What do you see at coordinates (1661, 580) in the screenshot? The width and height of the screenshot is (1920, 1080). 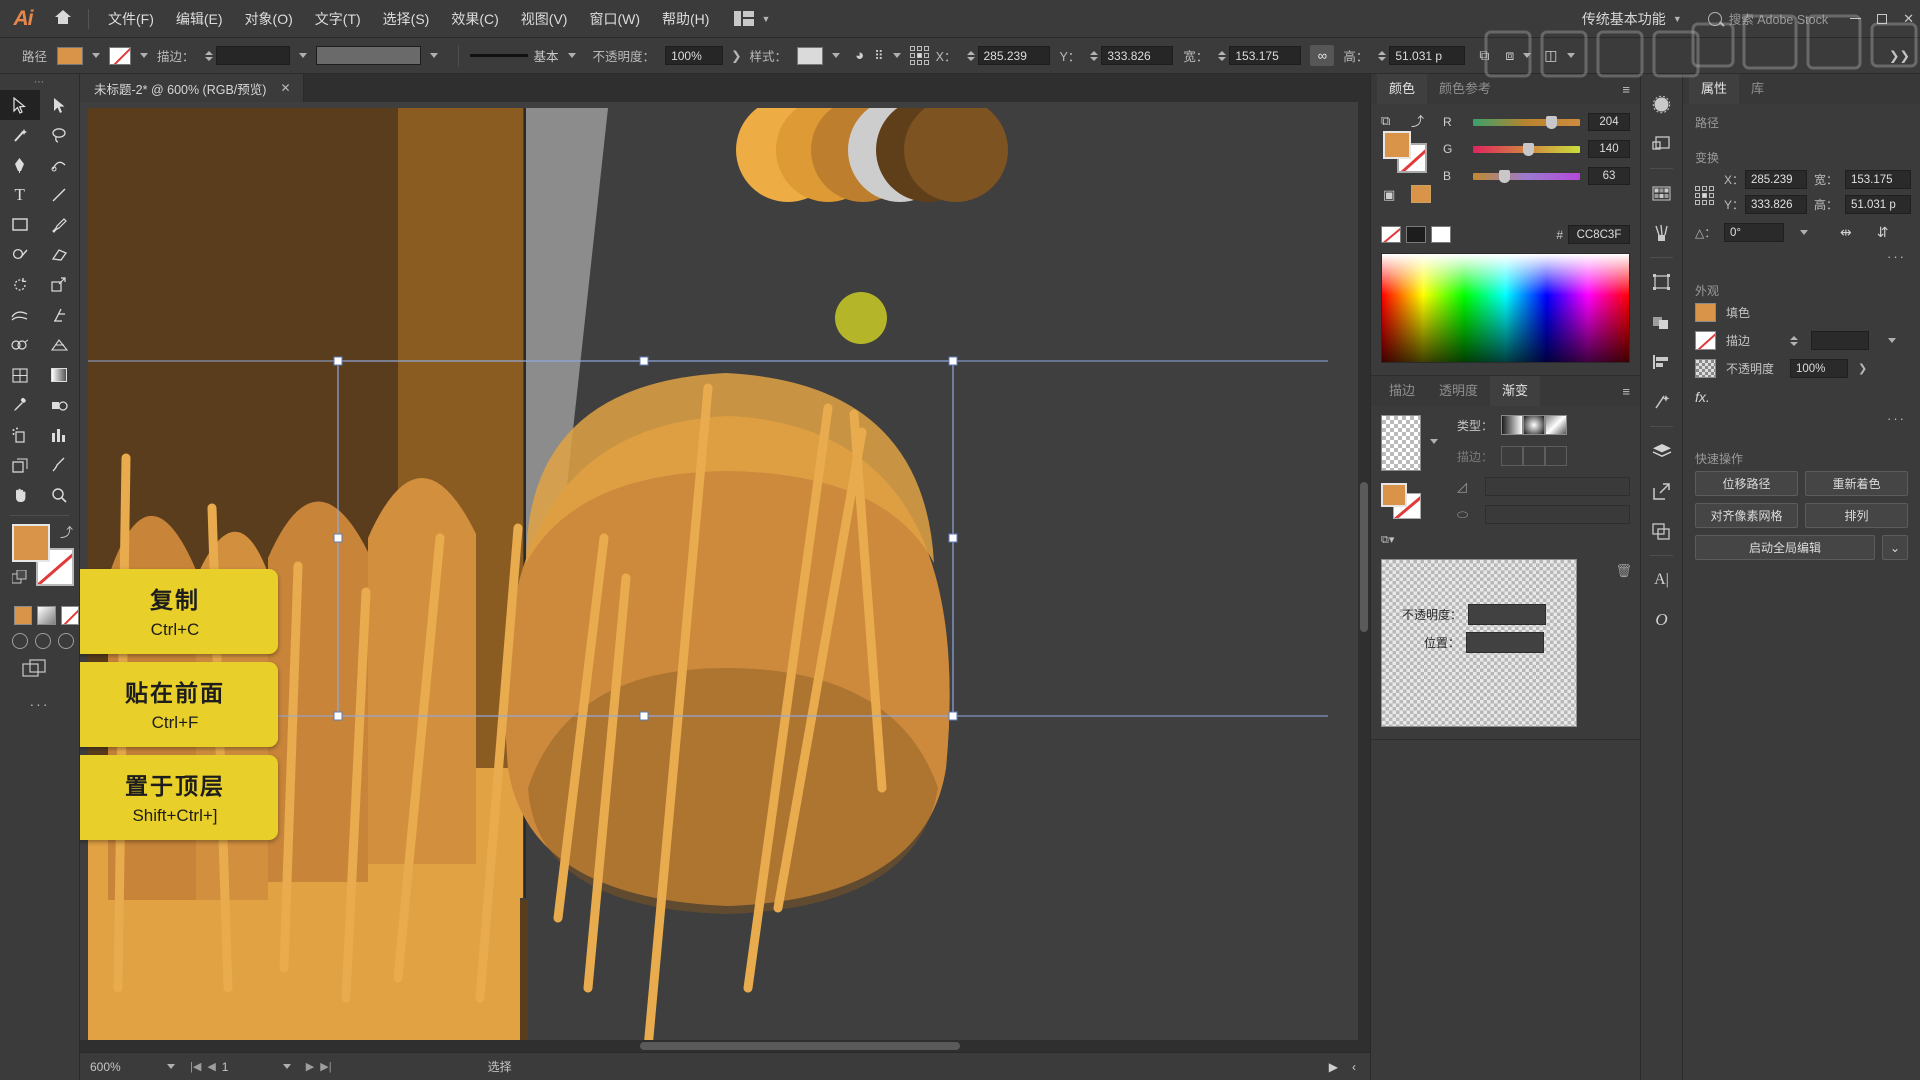 I see `character-panel-icon: A|` at bounding box center [1661, 580].